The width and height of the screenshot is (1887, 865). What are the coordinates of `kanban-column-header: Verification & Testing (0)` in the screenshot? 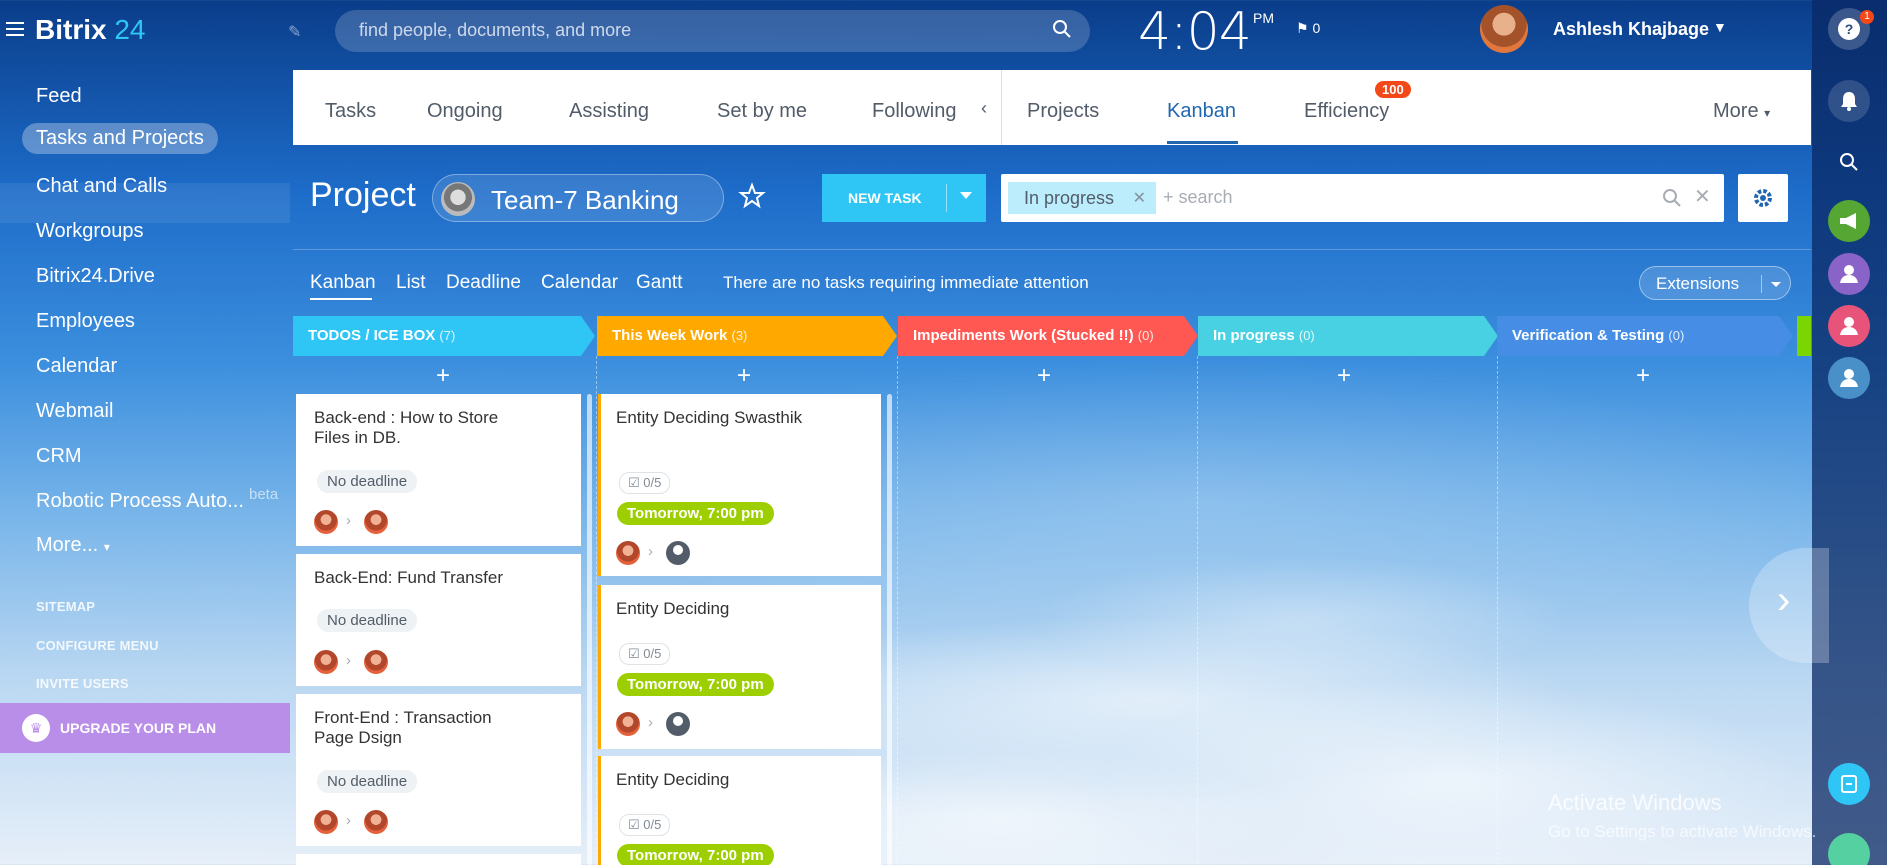 It's located at (1645, 336).